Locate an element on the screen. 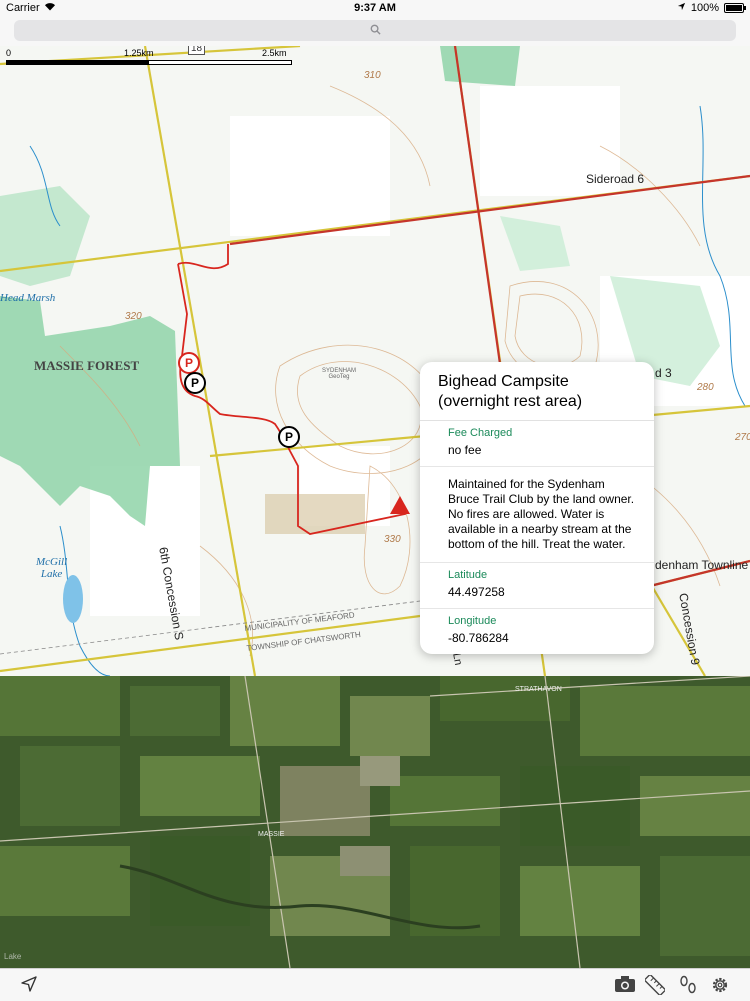 The width and height of the screenshot is (750, 1001). parking-marker-red: P is located at coordinates (189, 363).